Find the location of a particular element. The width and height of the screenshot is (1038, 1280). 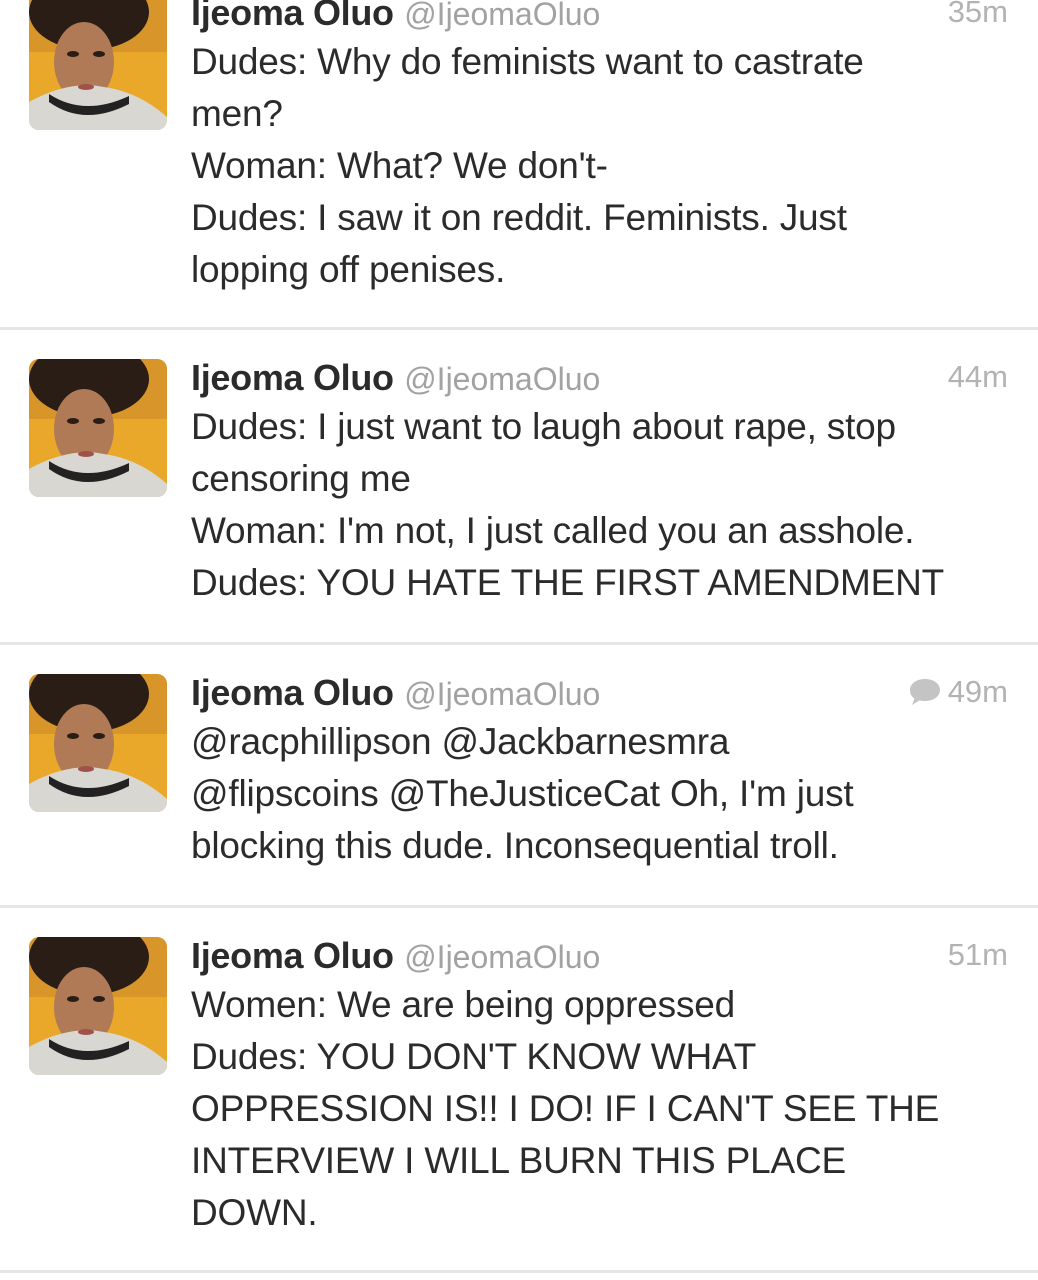

time-label: 49m is located at coordinates (977, 691).